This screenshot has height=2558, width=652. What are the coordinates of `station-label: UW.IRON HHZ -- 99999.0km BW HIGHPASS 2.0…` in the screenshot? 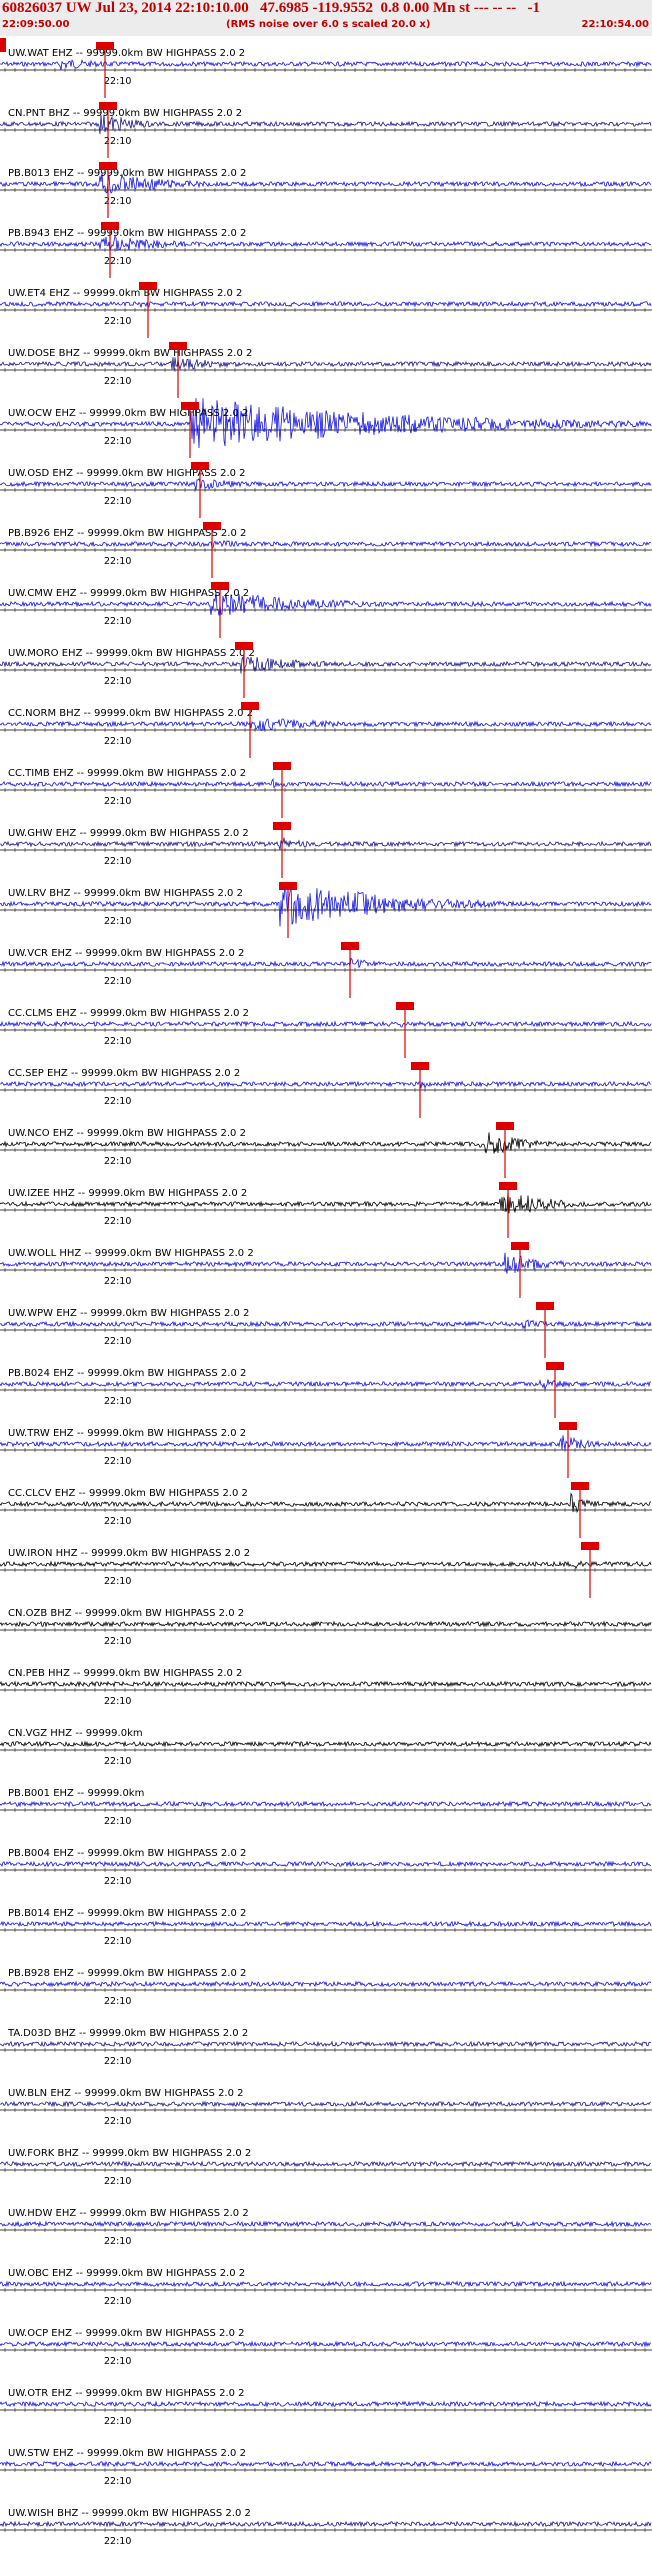 It's located at (129, 1553).